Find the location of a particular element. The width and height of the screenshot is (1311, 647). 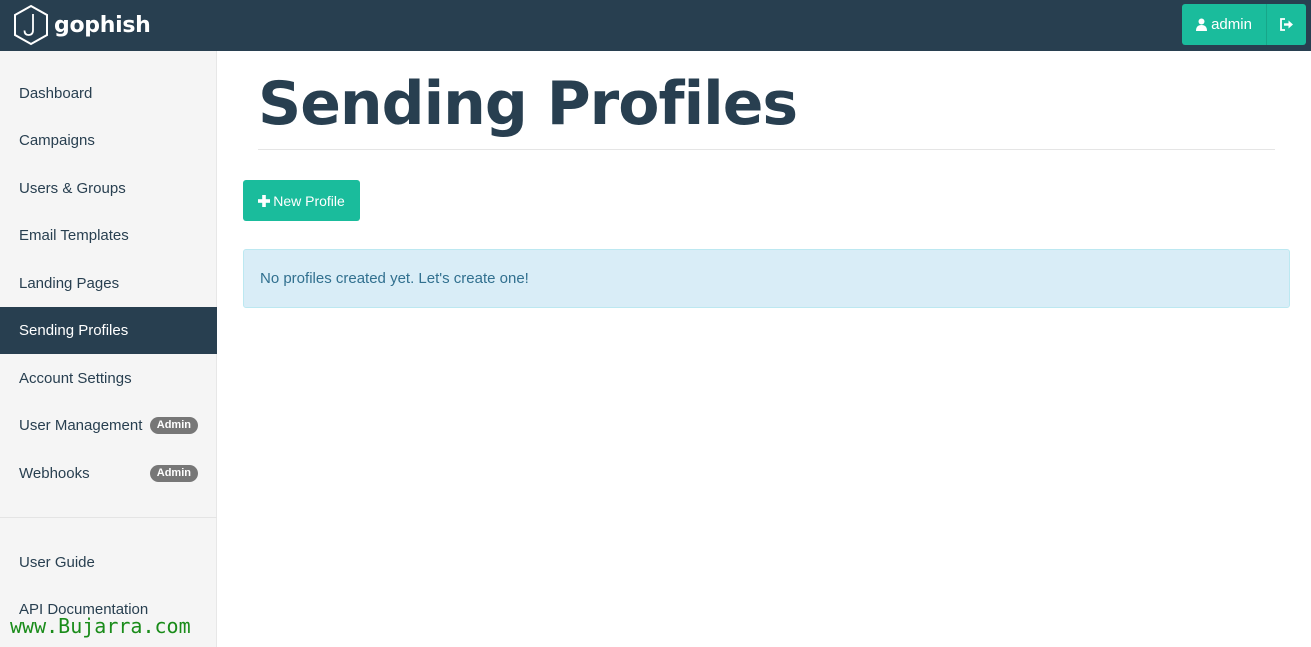

user-menu-button: admin is located at coordinates (1224, 24).